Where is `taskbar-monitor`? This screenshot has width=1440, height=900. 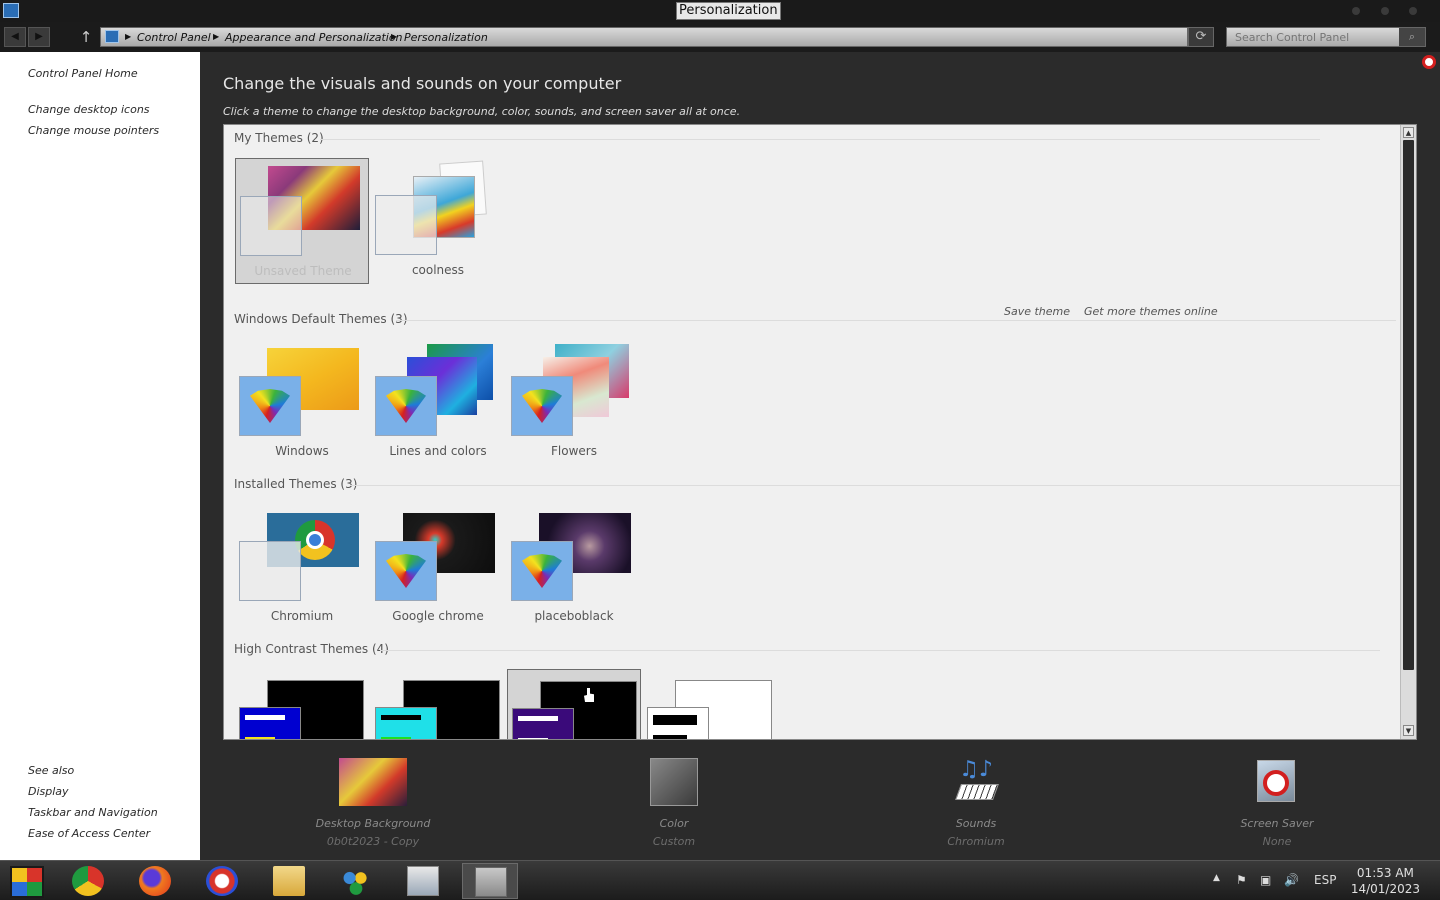
taskbar-monitor is located at coordinates (423, 881).